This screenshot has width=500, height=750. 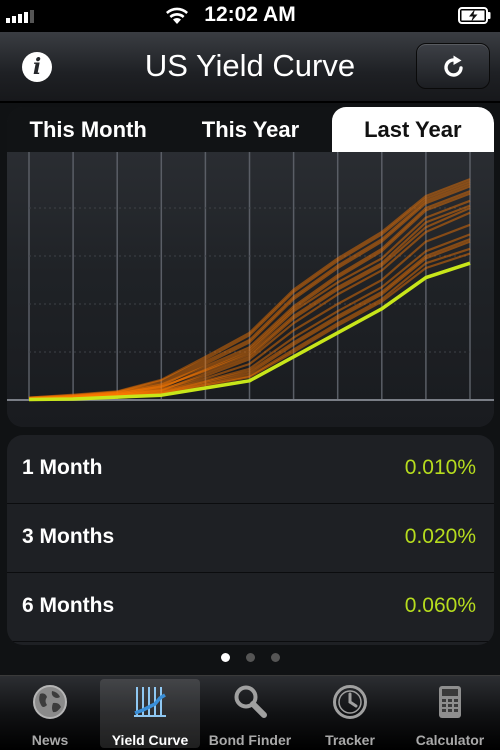 I want to click on tab-label: Calculator, so click(x=450, y=740).